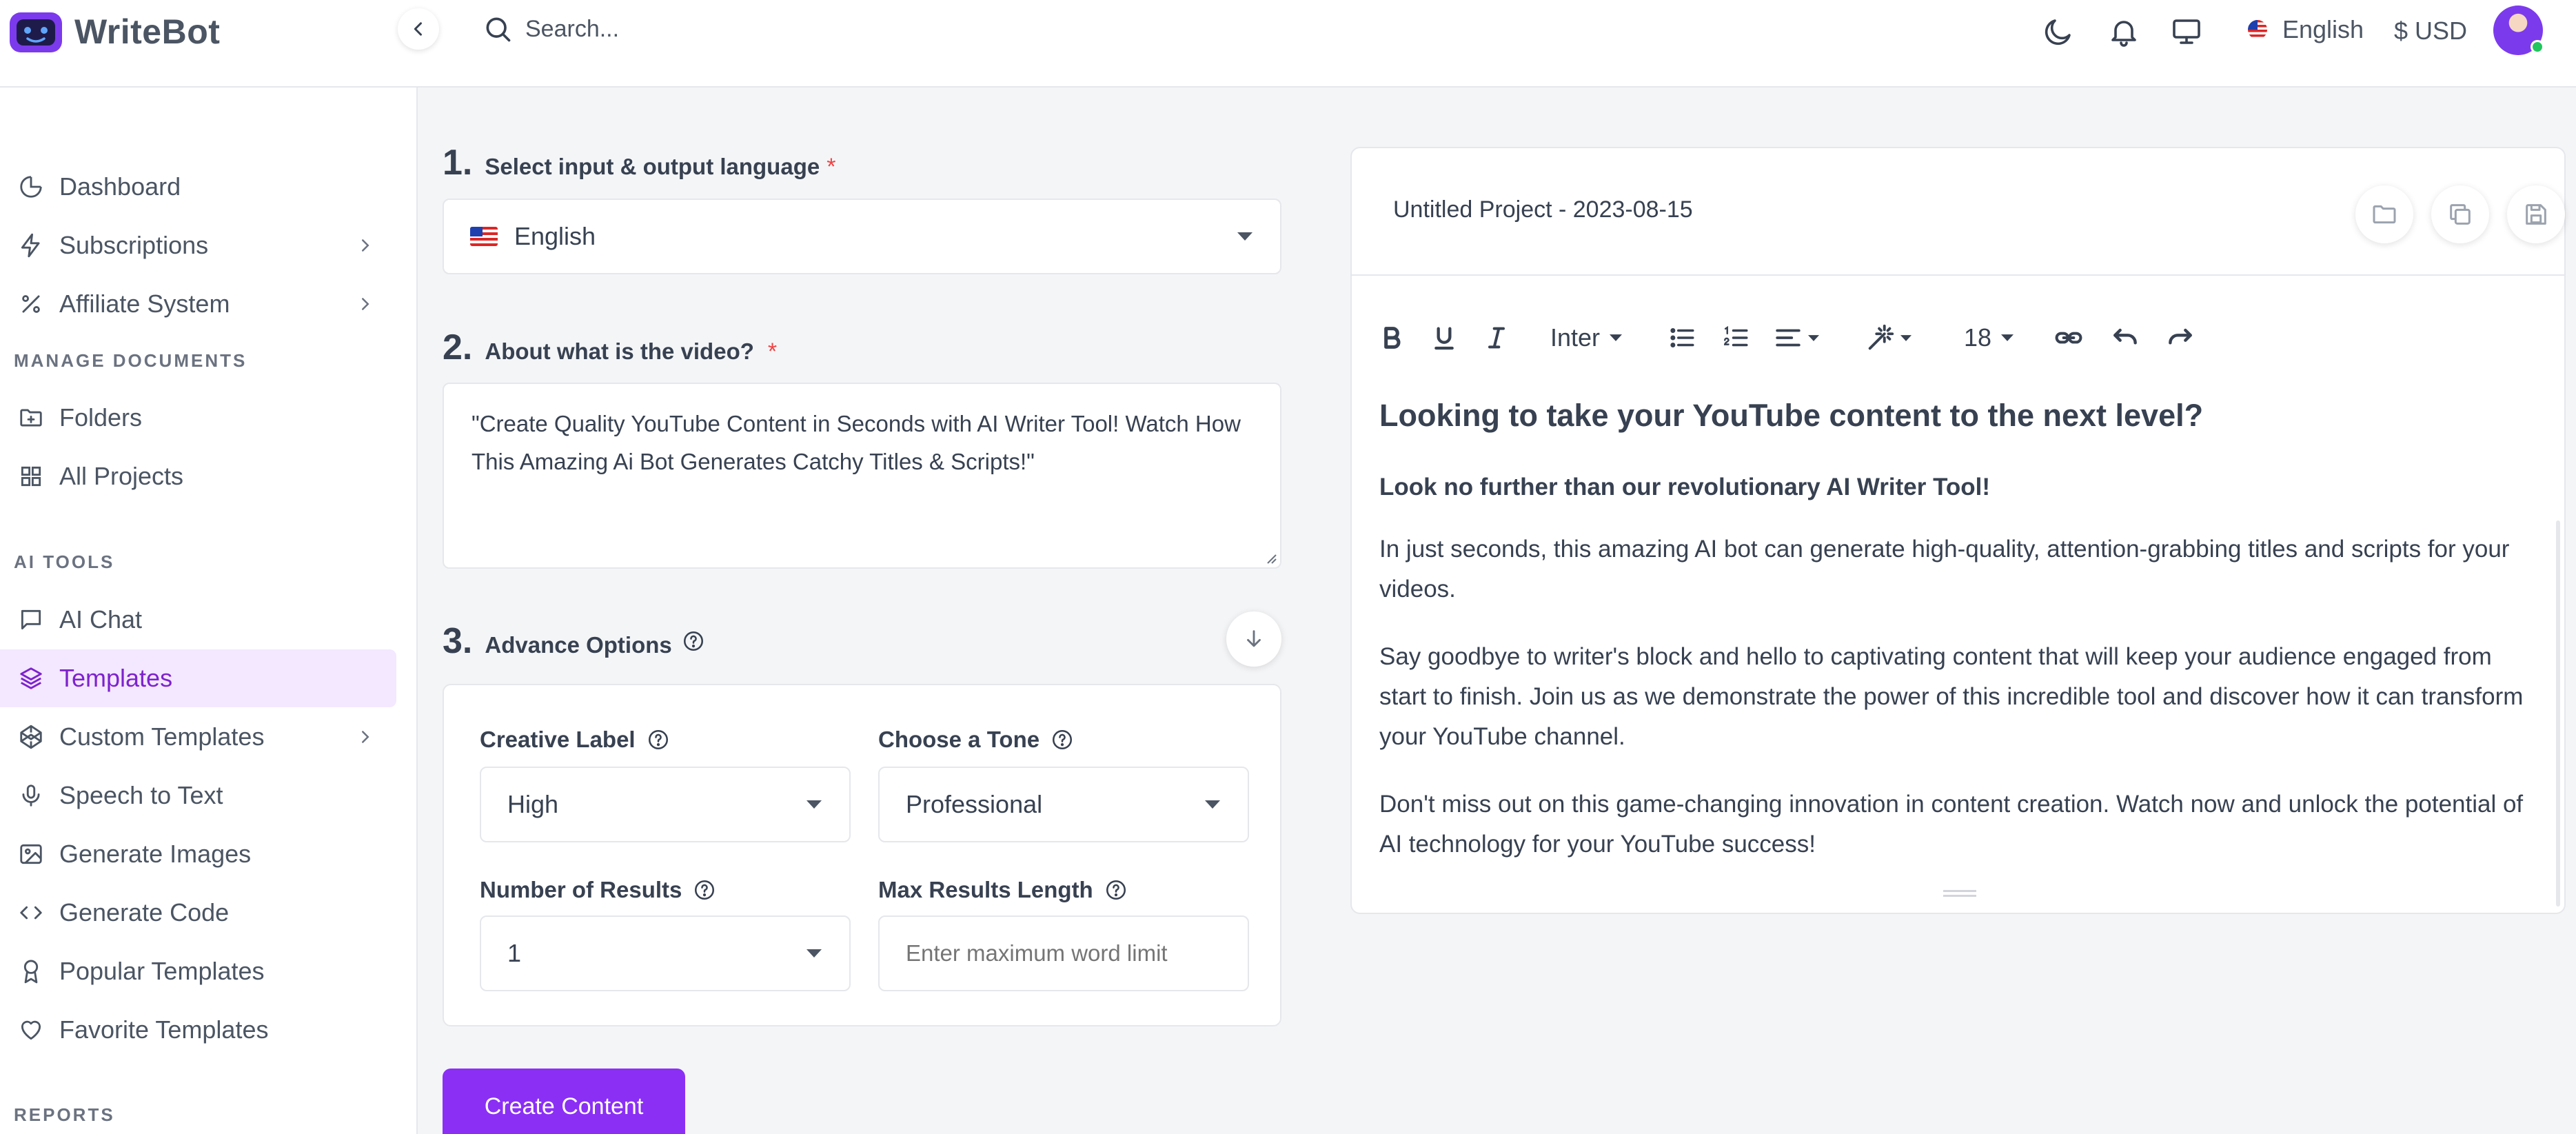 The image size is (2576, 1134). What do you see at coordinates (31, 304) in the screenshot?
I see `percent-icon` at bounding box center [31, 304].